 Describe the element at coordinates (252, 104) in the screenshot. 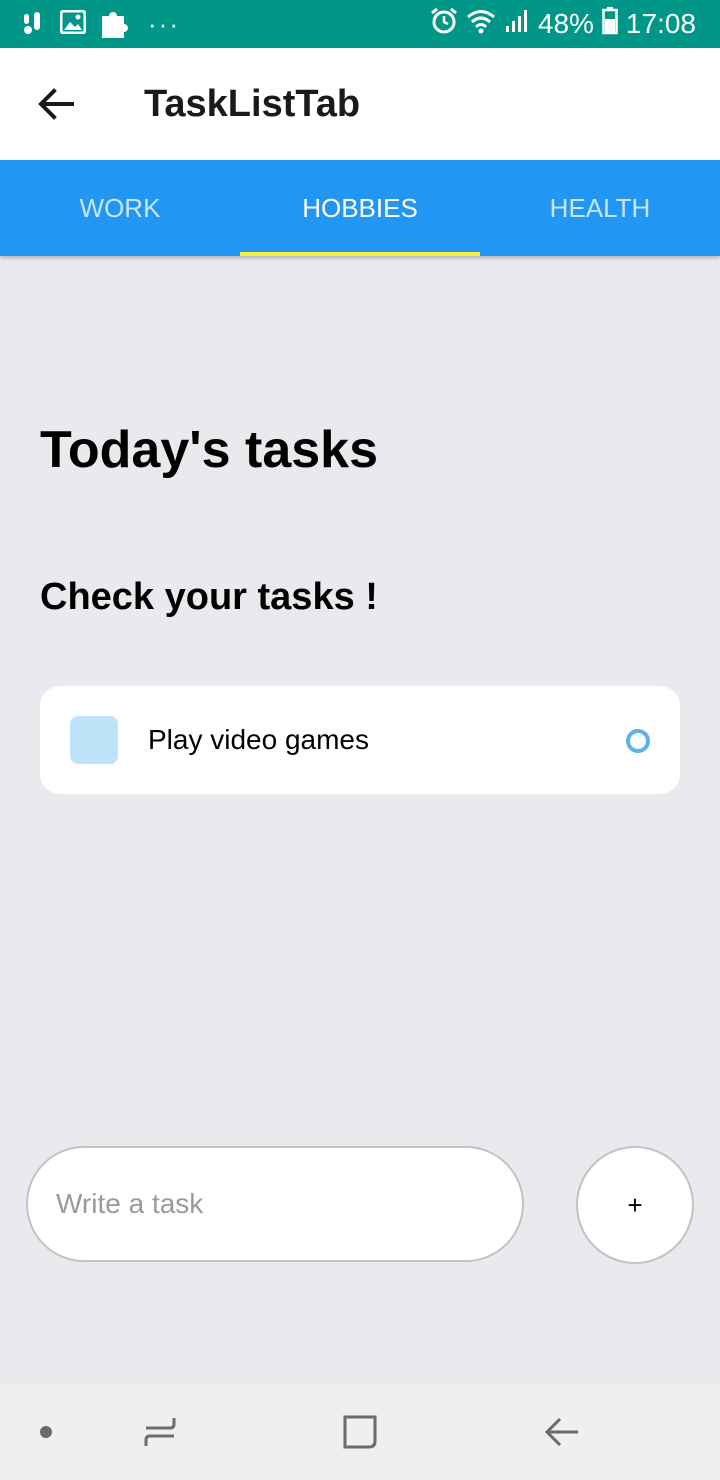

I see `page-title: TaskListTab` at that location.